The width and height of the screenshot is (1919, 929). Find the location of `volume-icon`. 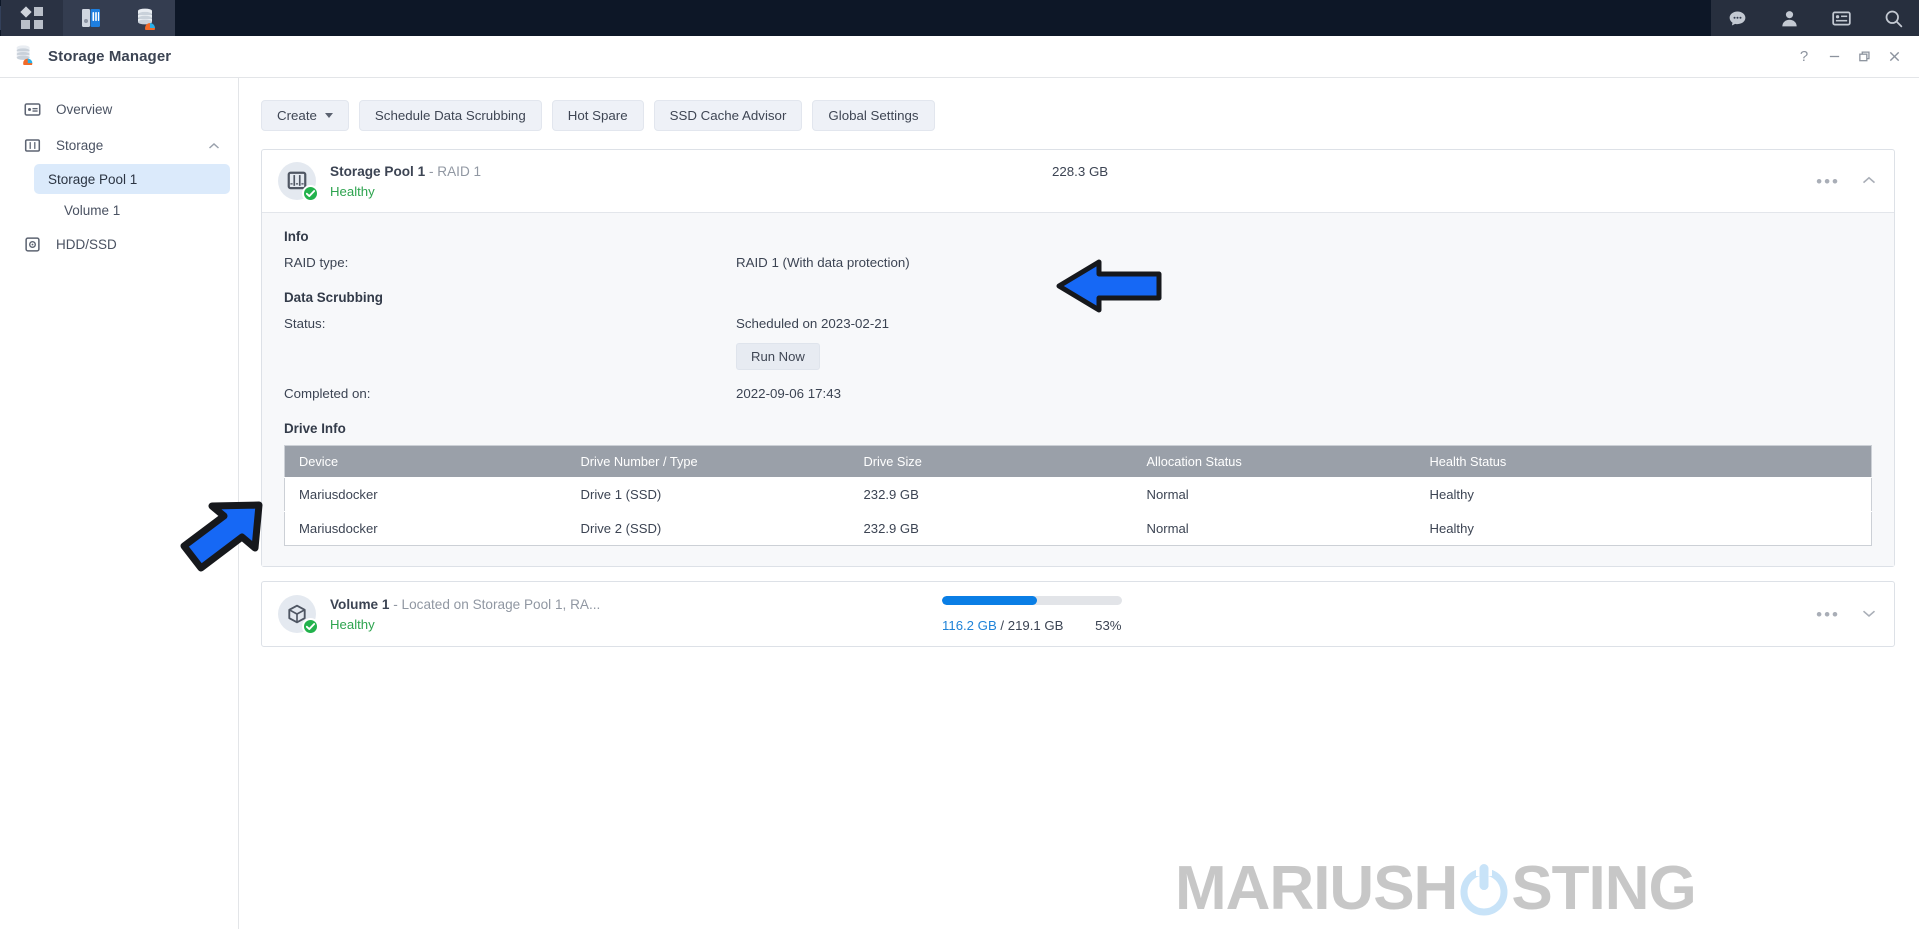

volume-icon is located at coordinates (298, 615).